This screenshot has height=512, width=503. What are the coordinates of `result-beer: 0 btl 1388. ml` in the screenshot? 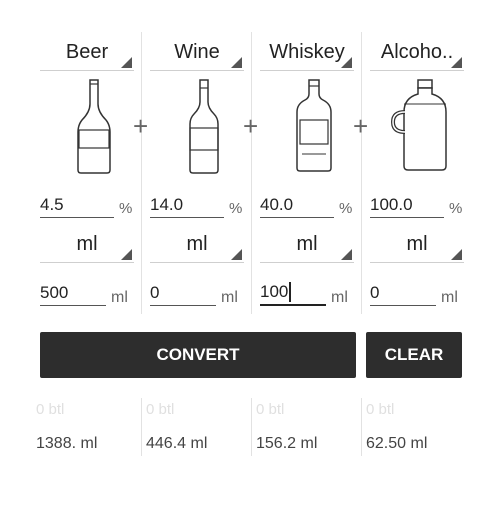 It's located at (91, 426).